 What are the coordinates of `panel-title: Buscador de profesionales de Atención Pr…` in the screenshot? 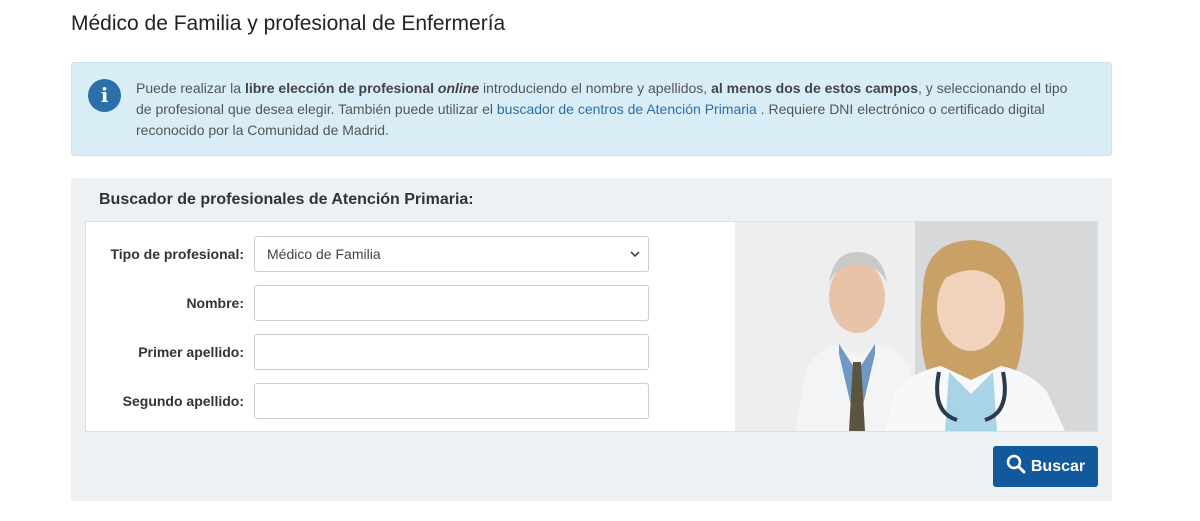 It's located at (286, 199).